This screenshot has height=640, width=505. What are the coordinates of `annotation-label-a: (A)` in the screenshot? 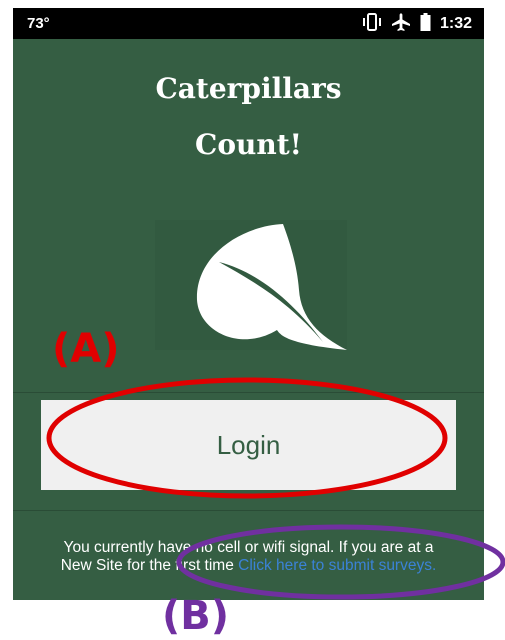 It's located at (86, 349).